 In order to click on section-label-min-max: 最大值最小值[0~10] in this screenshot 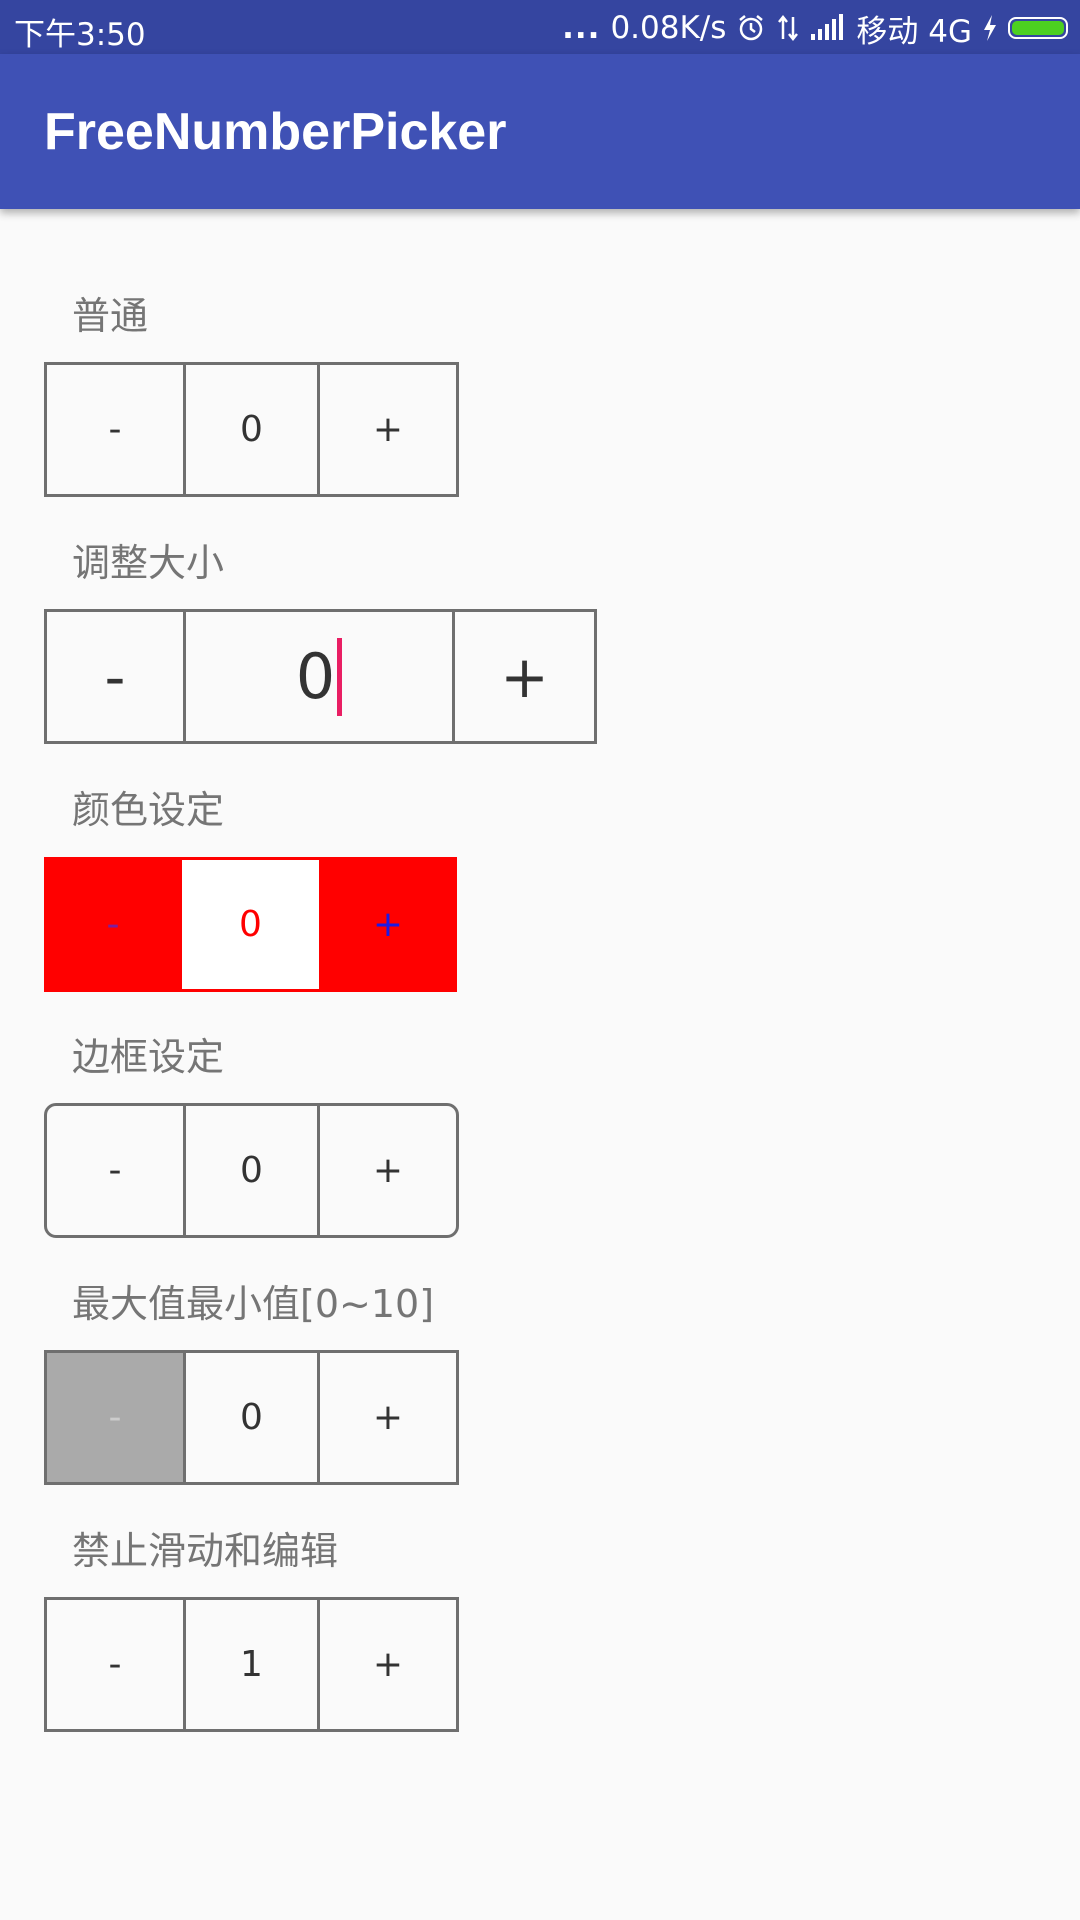, I will do `click(253, 1304)`.